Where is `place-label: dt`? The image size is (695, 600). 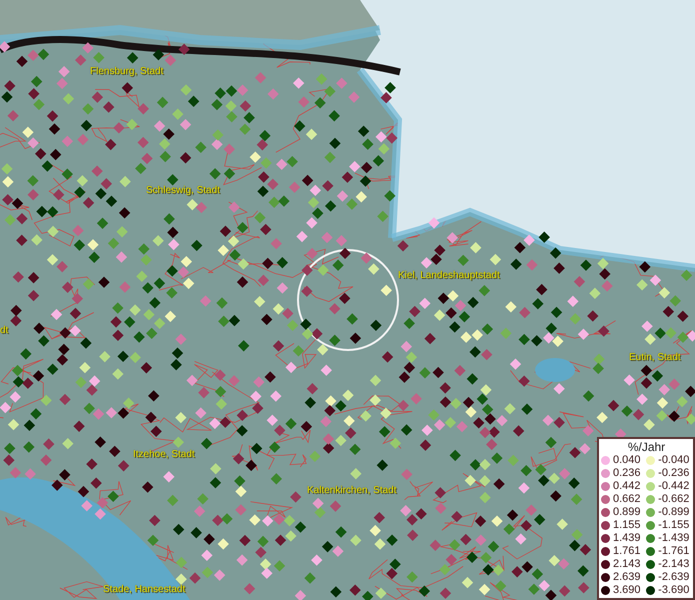 place-label: dt is located at coordinates (4, 330).